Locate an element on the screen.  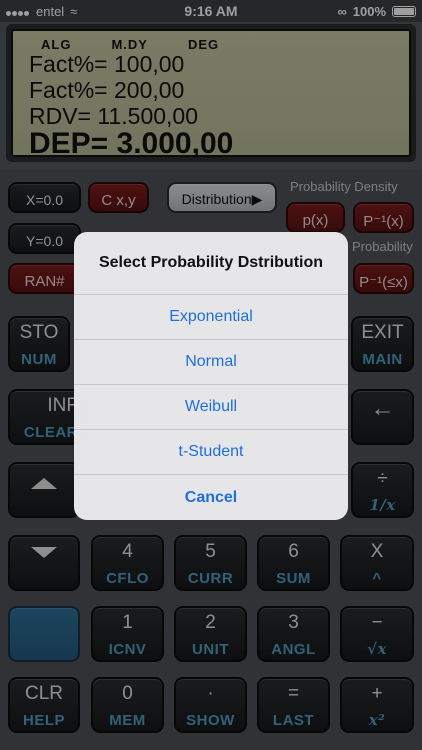
option-weibull: Weibull is located at coordinates (211, 407).